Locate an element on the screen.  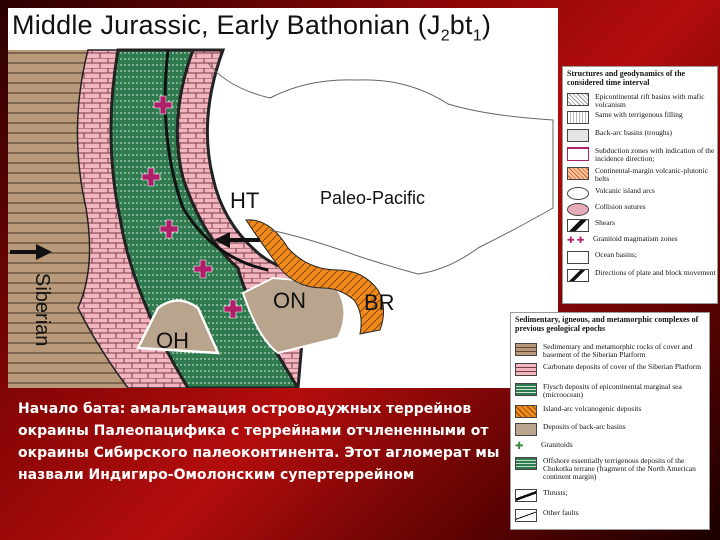
map-label-oh: OH is located at coordinates (172, 340).